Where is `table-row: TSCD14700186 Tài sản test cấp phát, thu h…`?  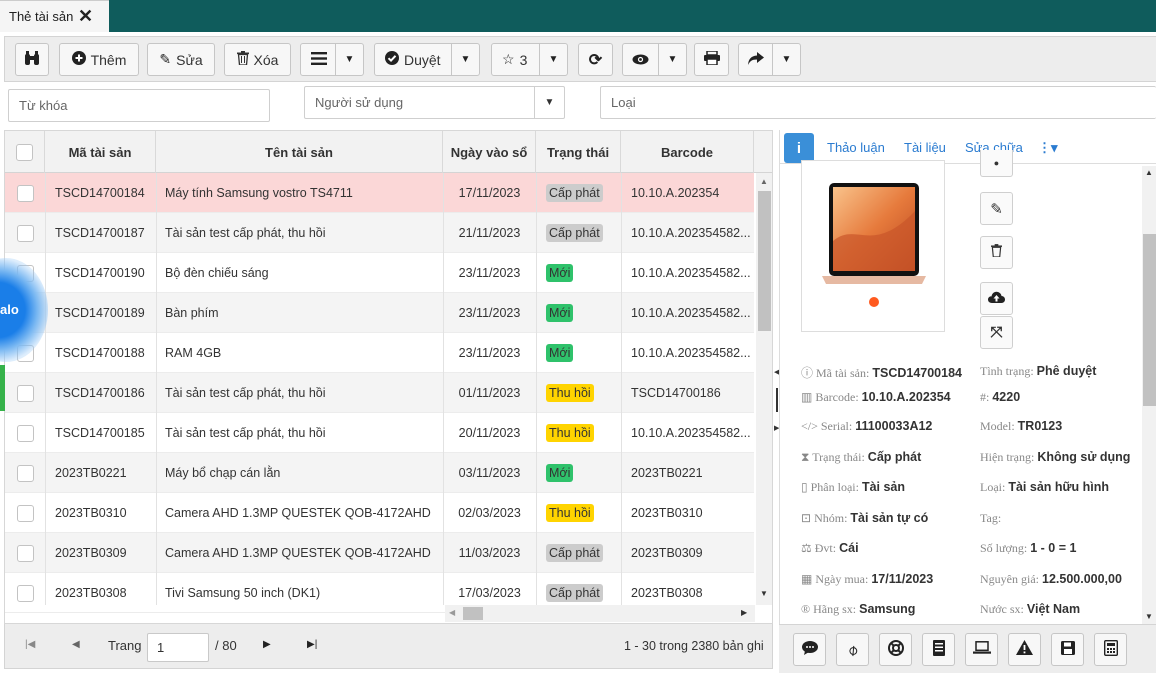 table-row: TSCD14700186 Tài sản test cấp phát, thu h… is located at coordinates (379, 393).